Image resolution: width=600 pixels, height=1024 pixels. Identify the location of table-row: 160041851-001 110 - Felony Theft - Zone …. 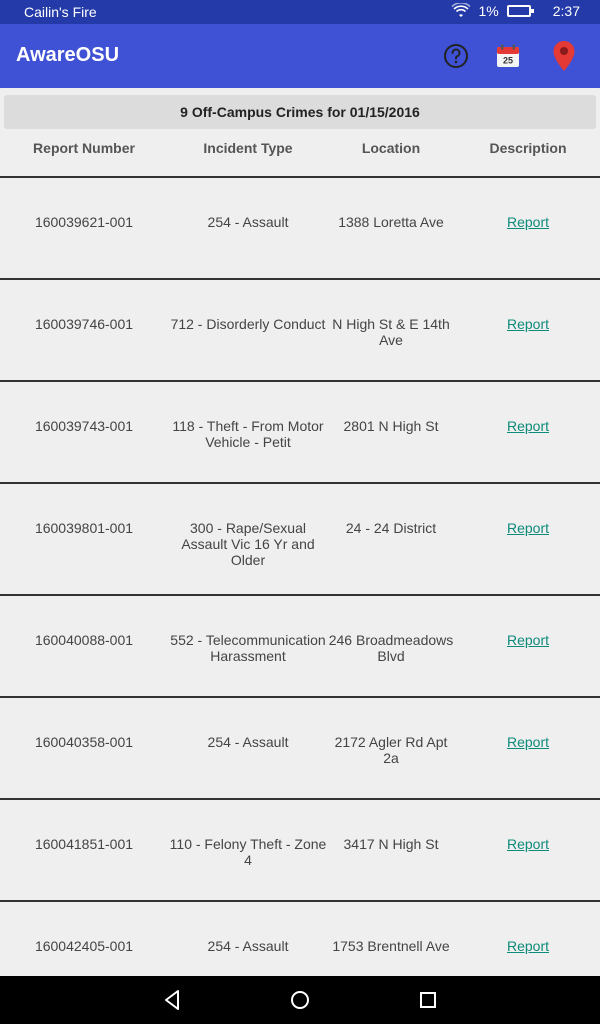
(300, 851).